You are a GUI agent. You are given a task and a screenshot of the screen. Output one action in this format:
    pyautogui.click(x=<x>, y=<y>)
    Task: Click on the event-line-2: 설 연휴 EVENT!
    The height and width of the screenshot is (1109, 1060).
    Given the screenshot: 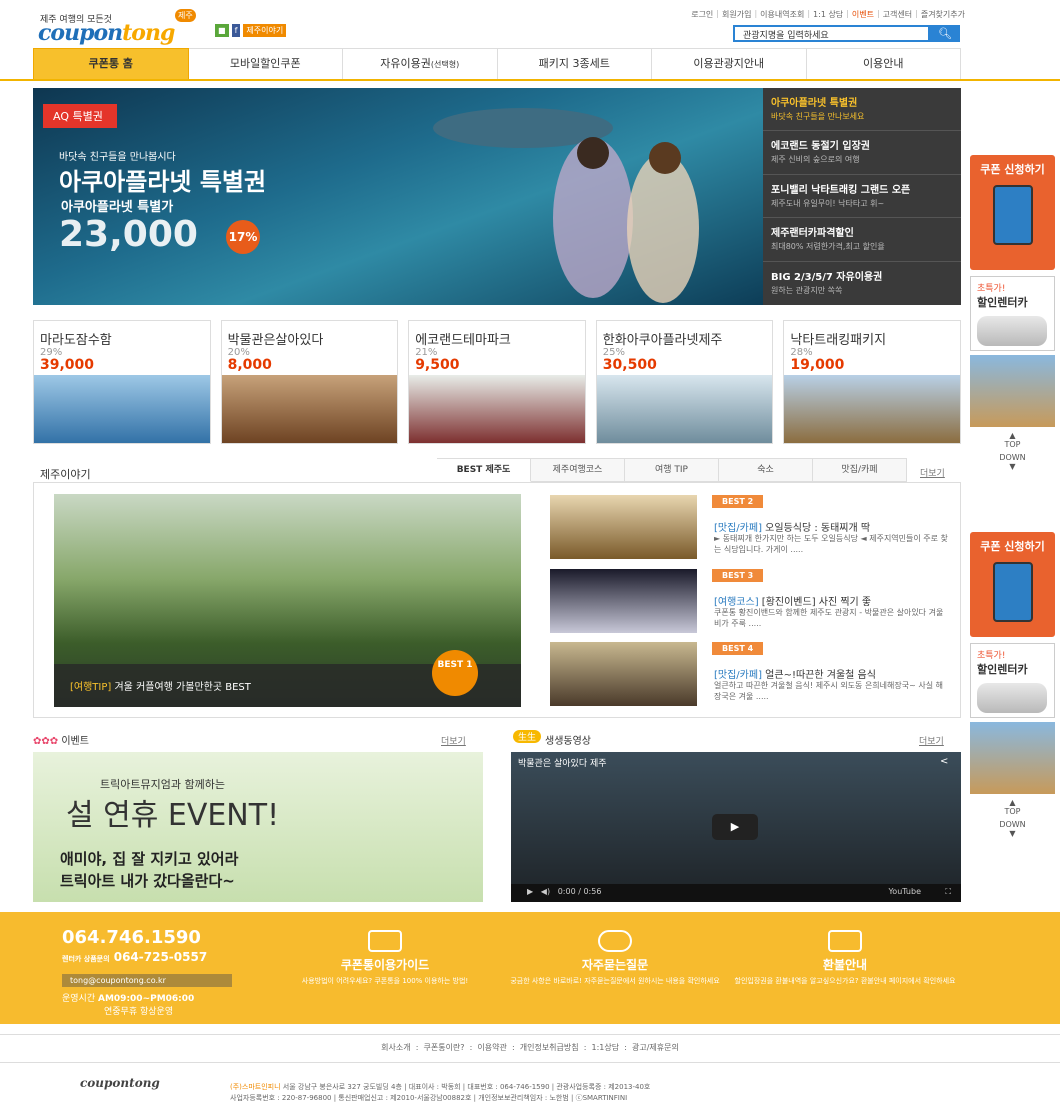 What is the action you would take?
    pyautogui.click(x=173, y=815)
    